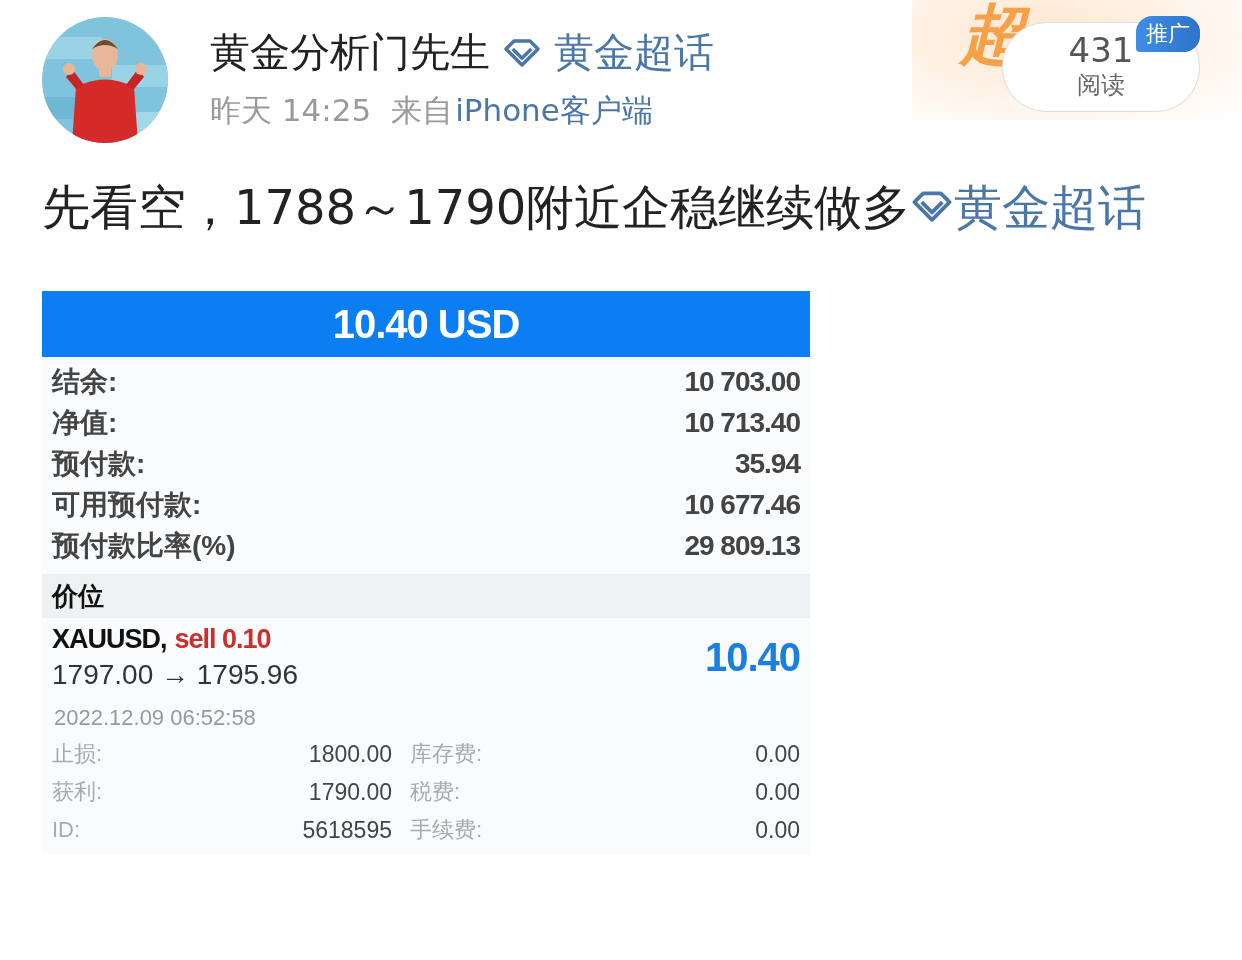 This screenshot has height=960, width=1242. Describe the element at coordinates (742, 504) in the screenshot. I see `summary-value: 10 677.46` at that location.